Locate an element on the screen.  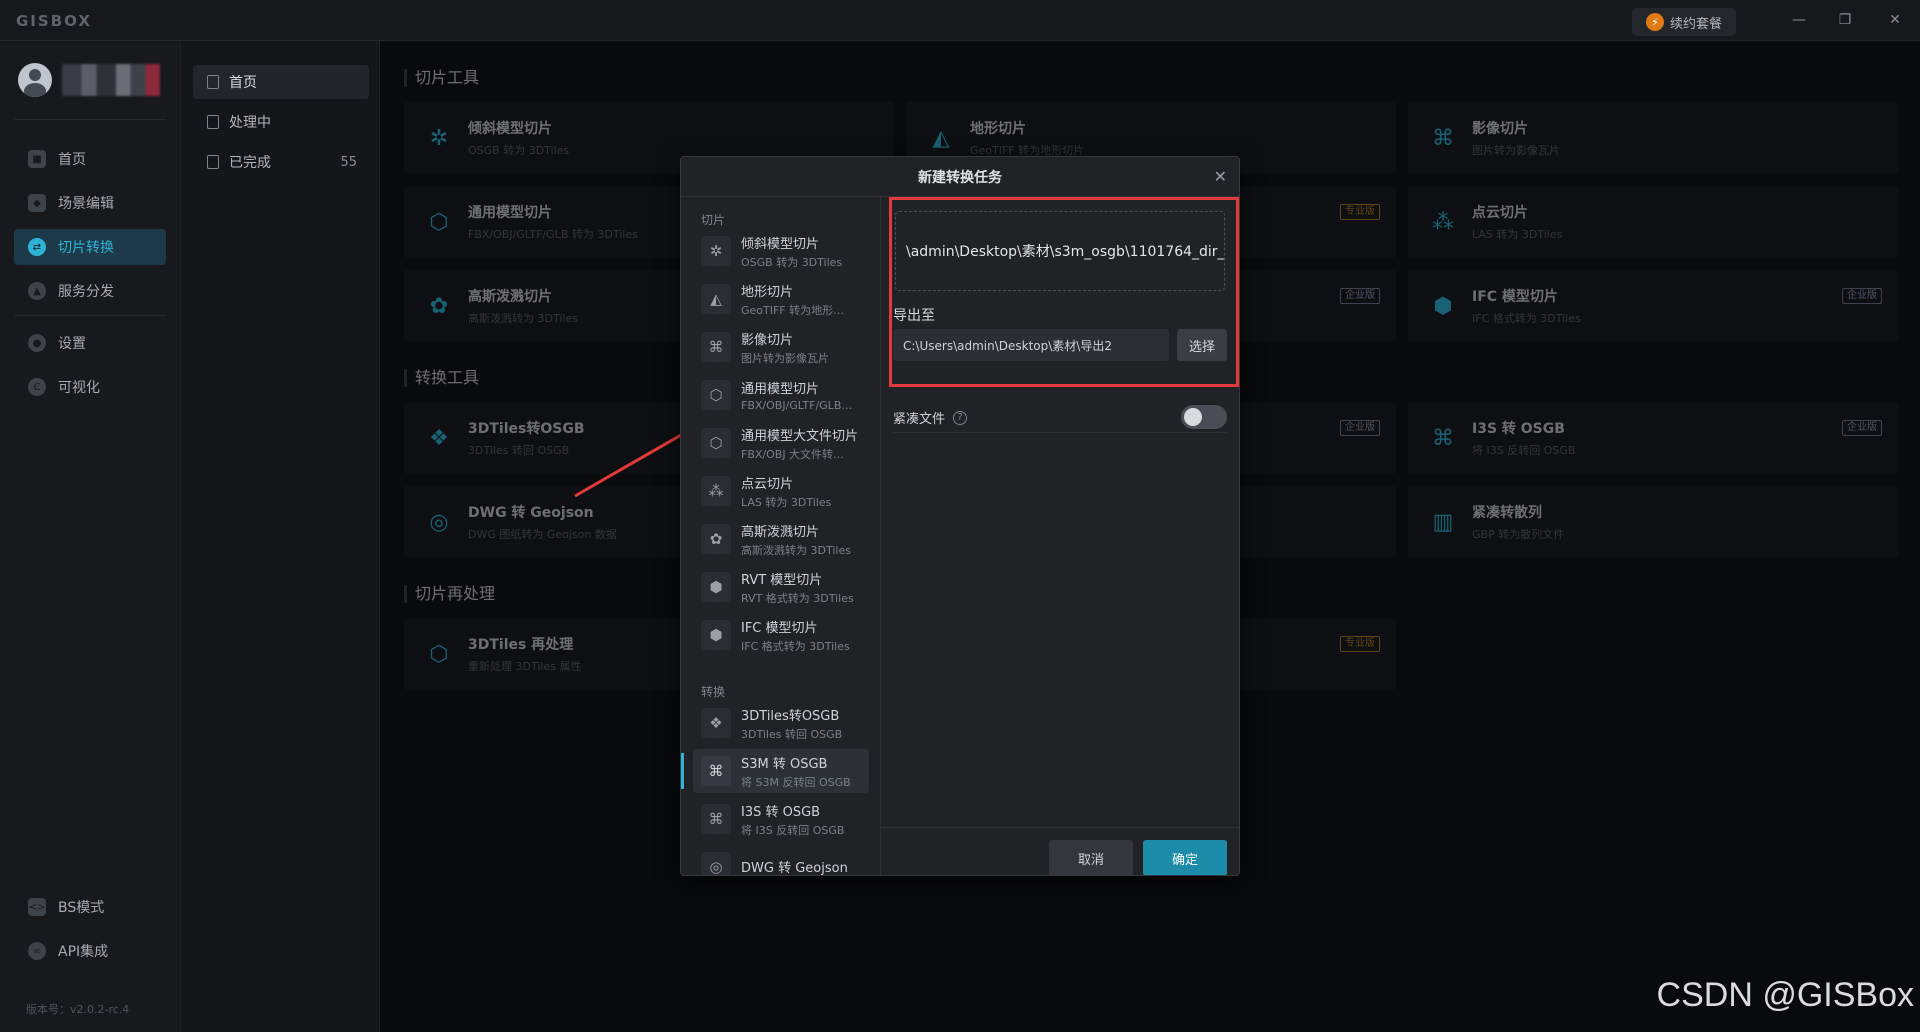
nav-item-home: ■ 首页 is located at coordinates (90, 159).